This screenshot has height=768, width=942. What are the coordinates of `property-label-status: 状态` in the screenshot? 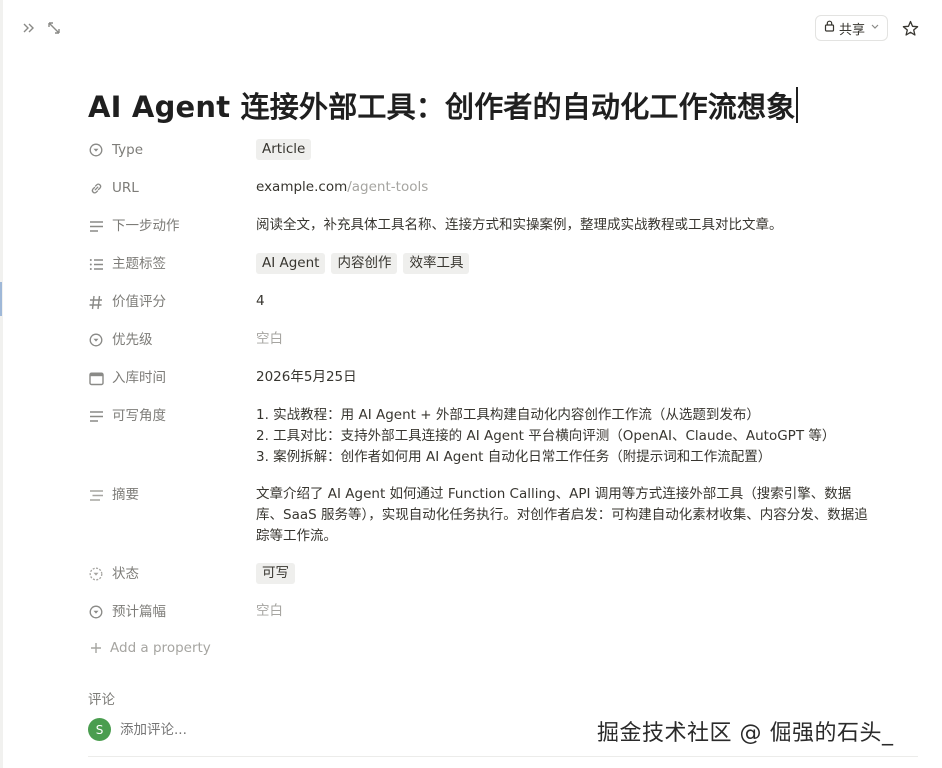 It's located at (172, 574).